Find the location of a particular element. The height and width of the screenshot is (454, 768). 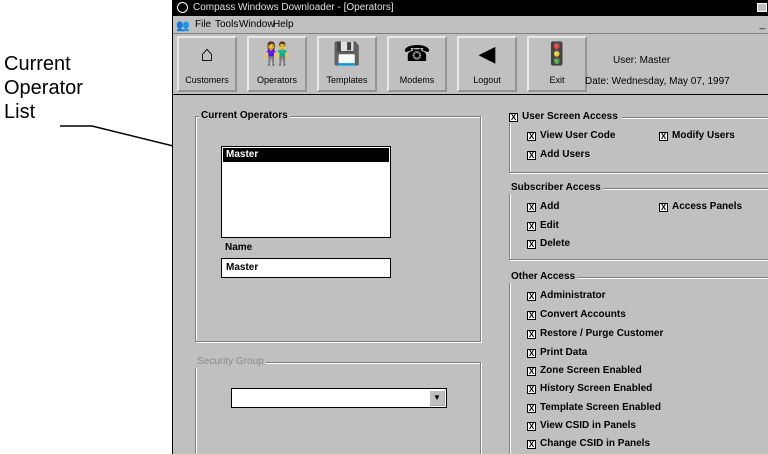

operator-list: Master is located at coordinates (306, 192).